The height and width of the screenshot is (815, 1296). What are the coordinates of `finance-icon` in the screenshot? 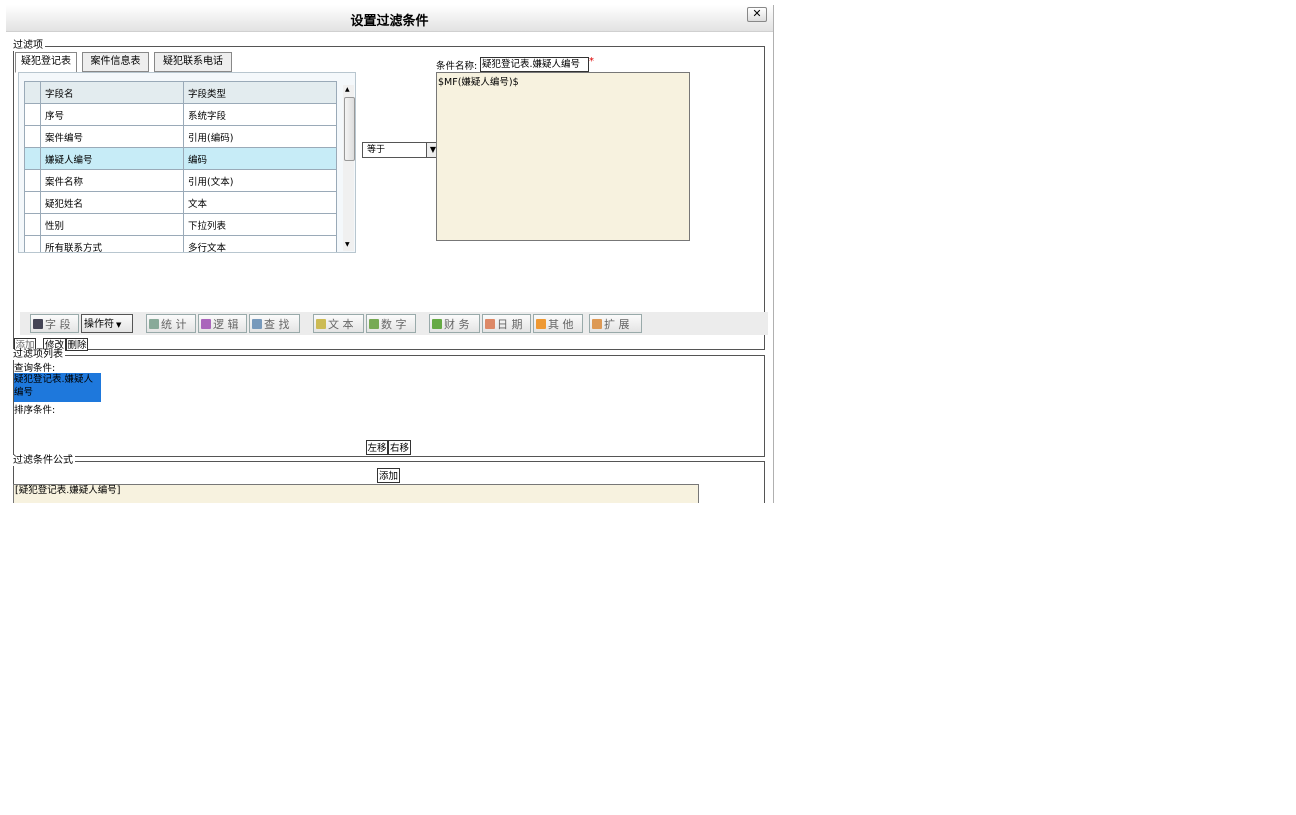 It's located at (437, 324).